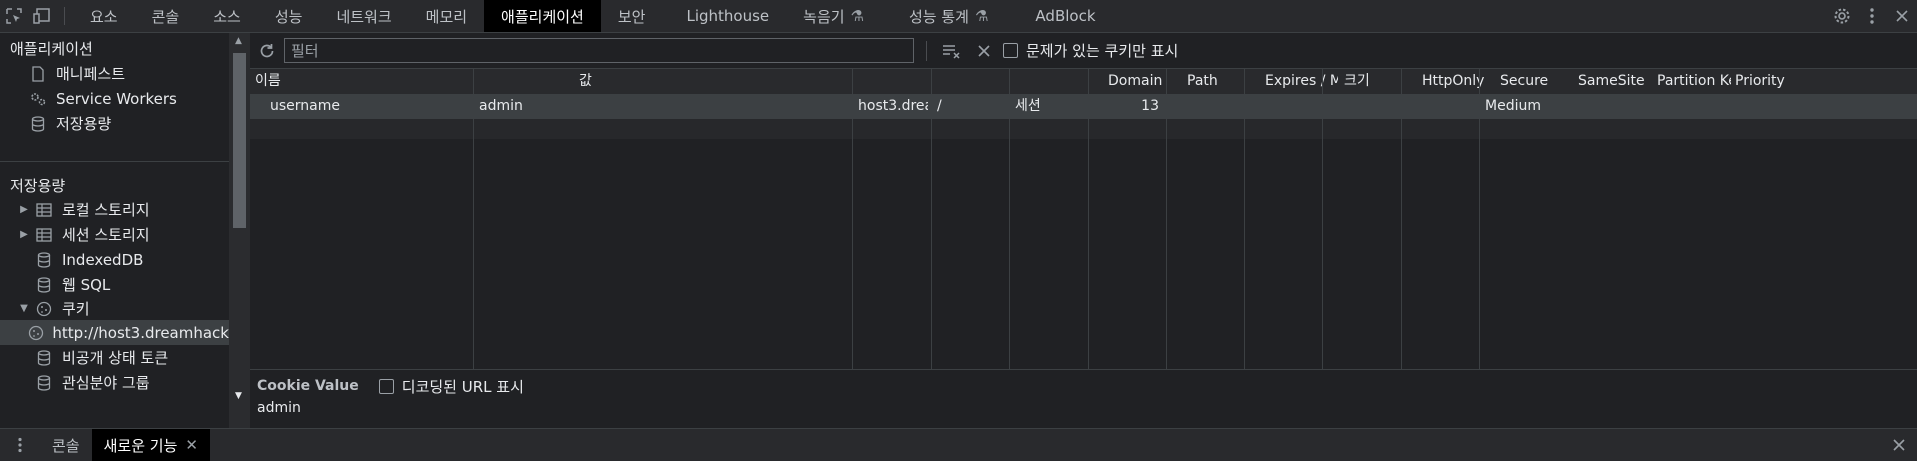 The height and width of the screenshot is (461, 1917). Describe the element at coordinates (106, 383) in the screenshot. I see `sidebar-item-label: 관심분야 그룹` at that location.